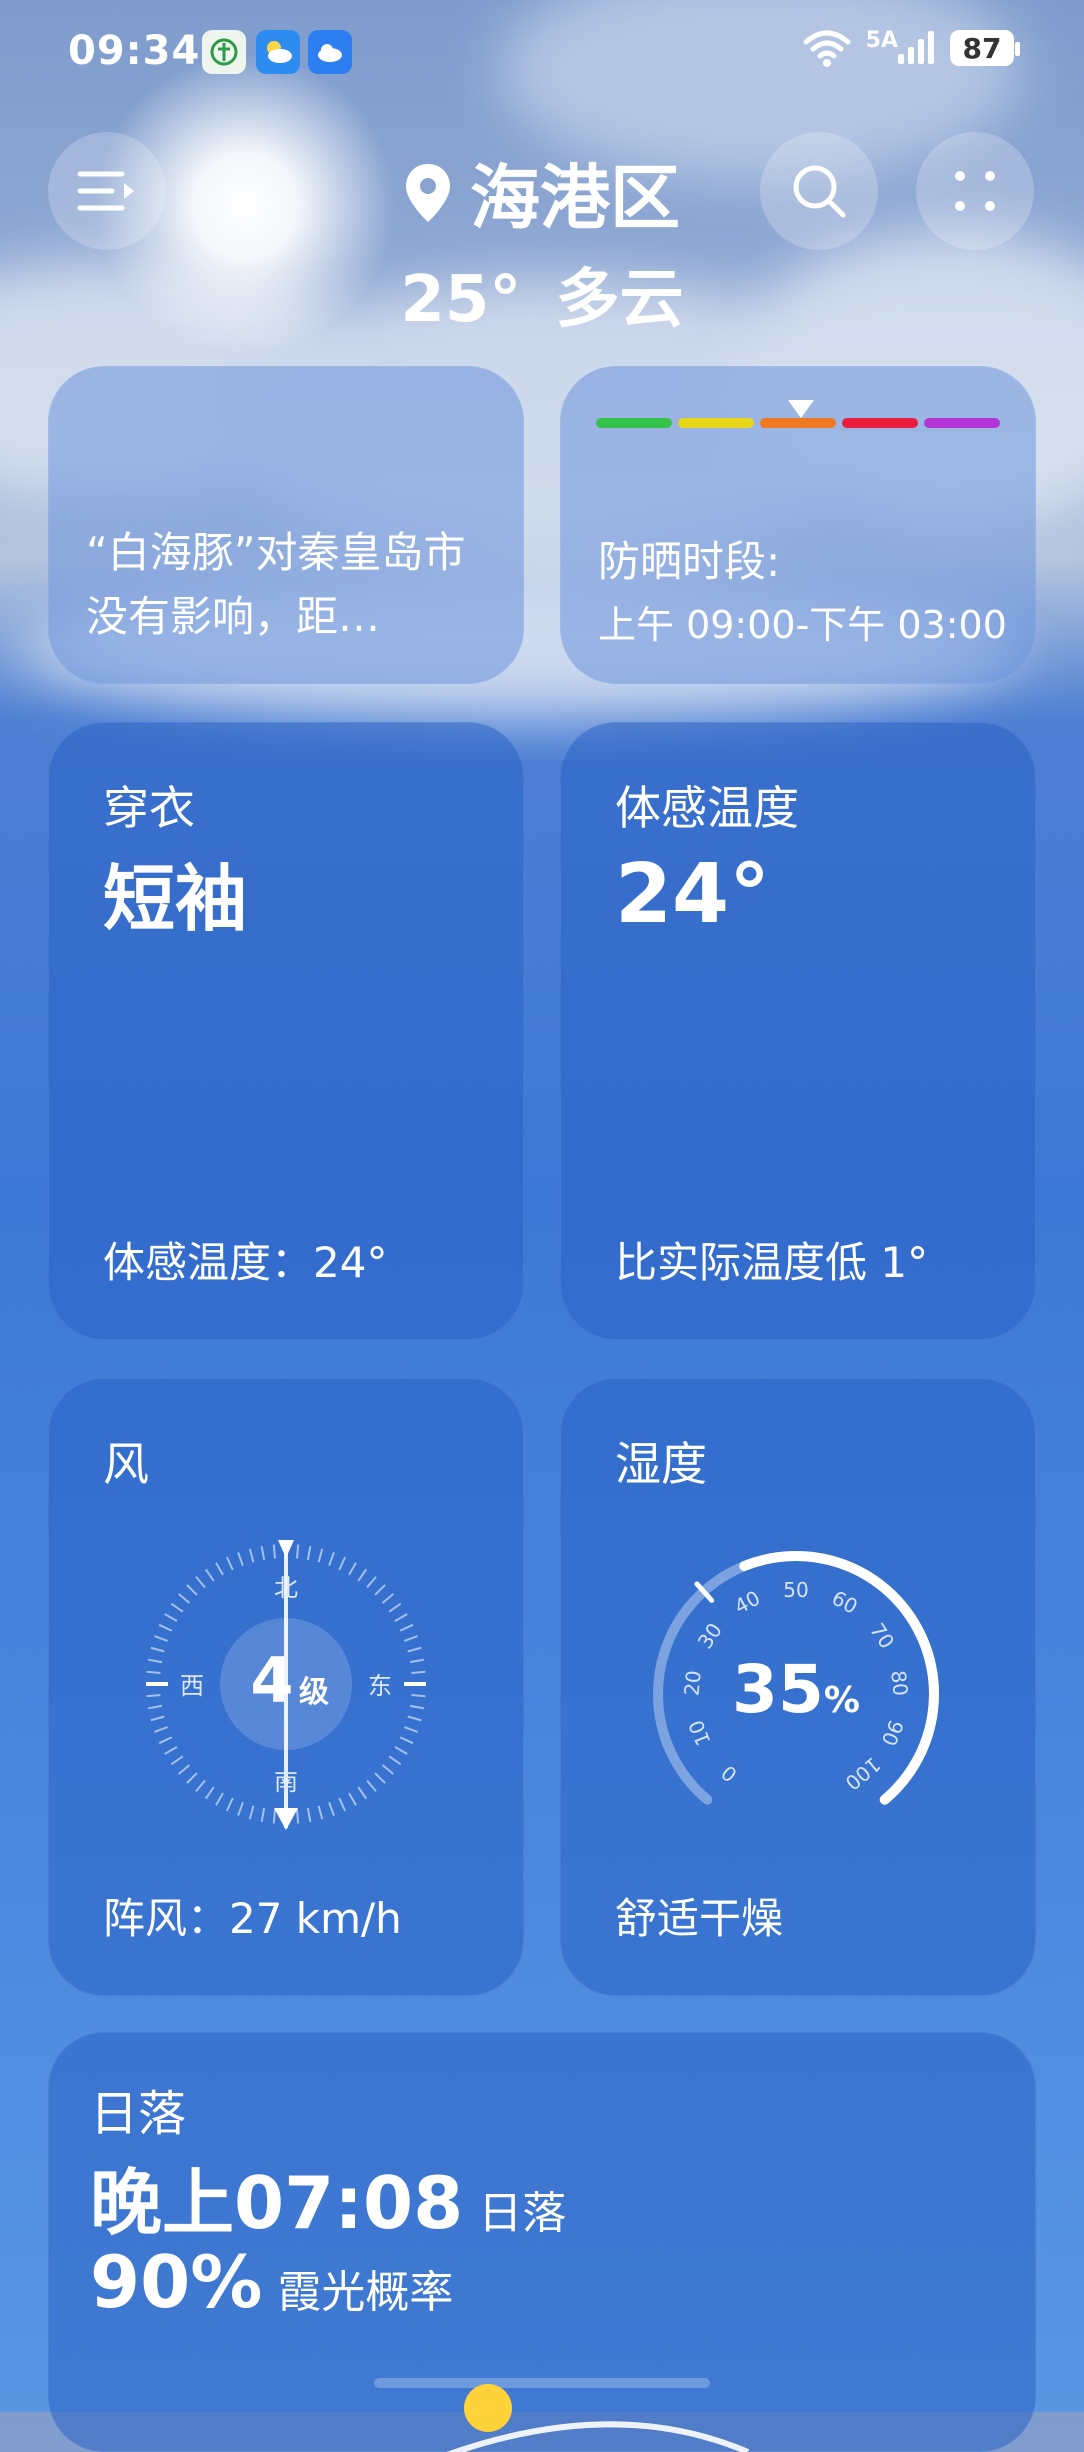 This screenshot has height=2452, width=1084. Describe the element at coordinates (693, 894) in the screenshot. I see `feels-like-value: 24°` at that location.